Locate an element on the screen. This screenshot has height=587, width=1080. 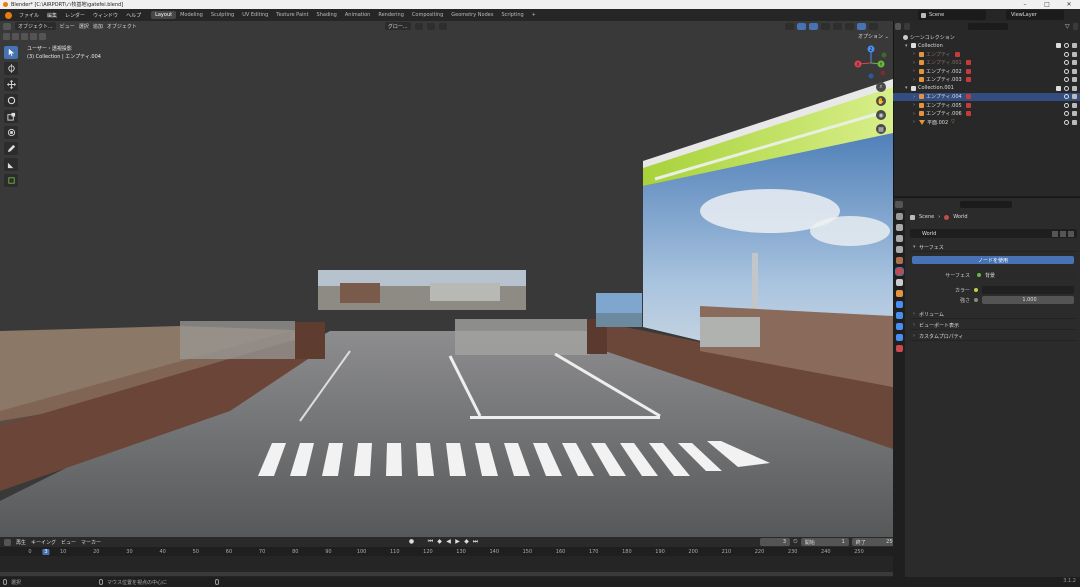
particles-tab-icon is located at coordinates (899, 315).